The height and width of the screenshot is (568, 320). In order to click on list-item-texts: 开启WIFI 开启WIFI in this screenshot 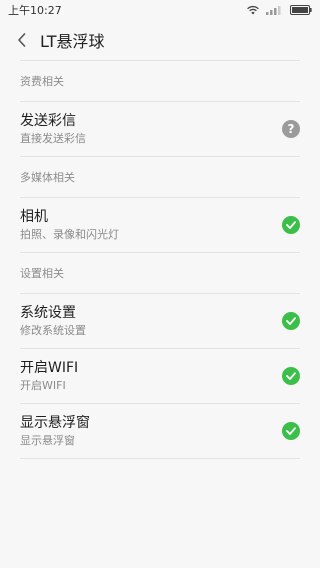, I will do `click(49, 376)`.